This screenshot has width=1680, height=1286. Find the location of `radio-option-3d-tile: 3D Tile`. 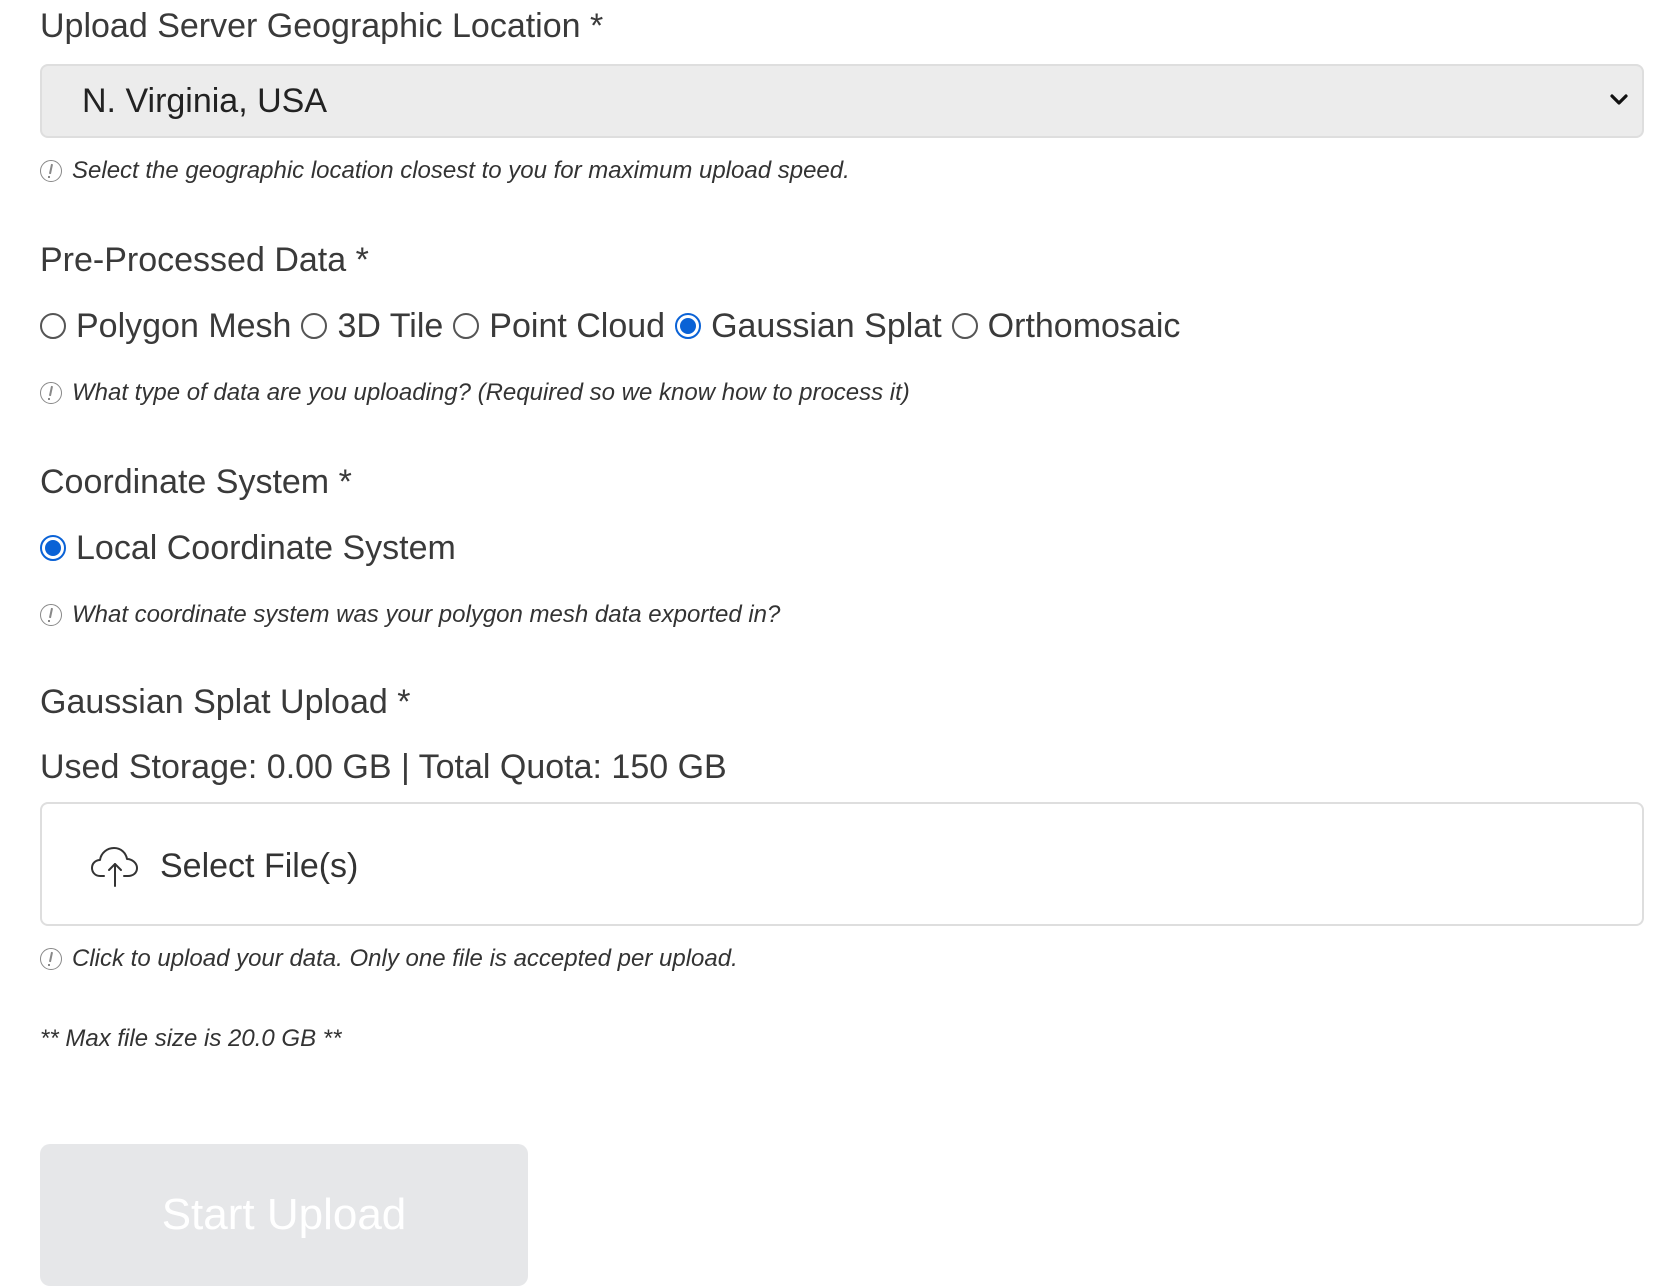

radio-option-3d-tile: 3D Tile is located at coordinates (372, 326).